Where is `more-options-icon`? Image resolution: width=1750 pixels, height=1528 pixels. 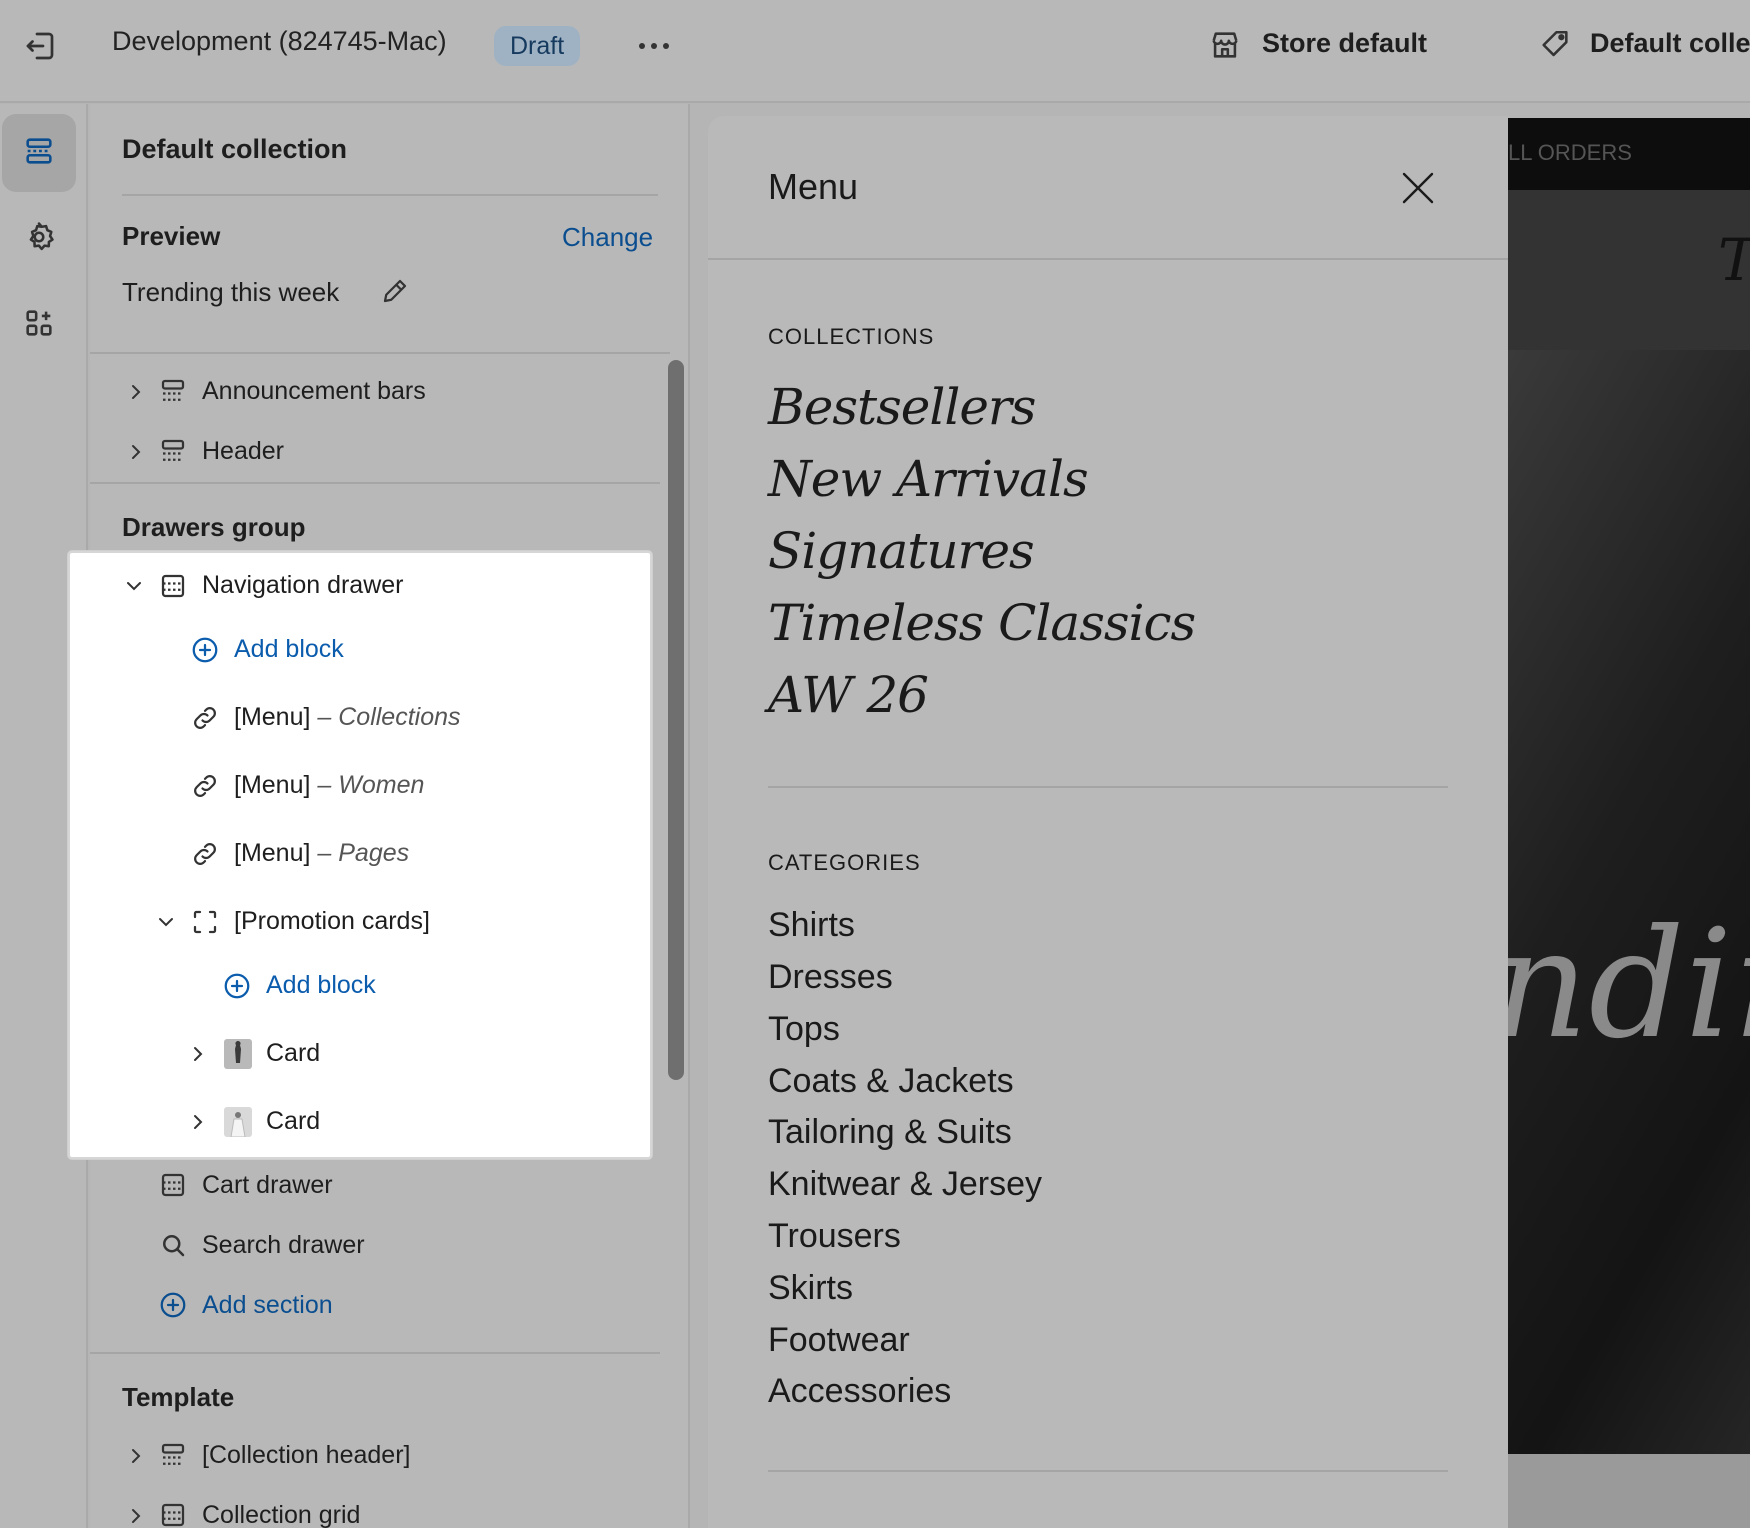 more-options-icon is located at coordinates (654, 46).